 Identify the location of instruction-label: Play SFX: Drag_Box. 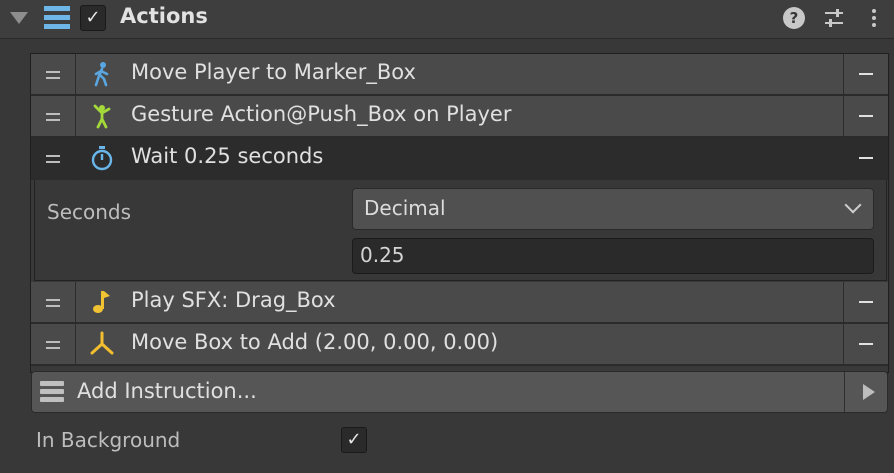
(233, 300).